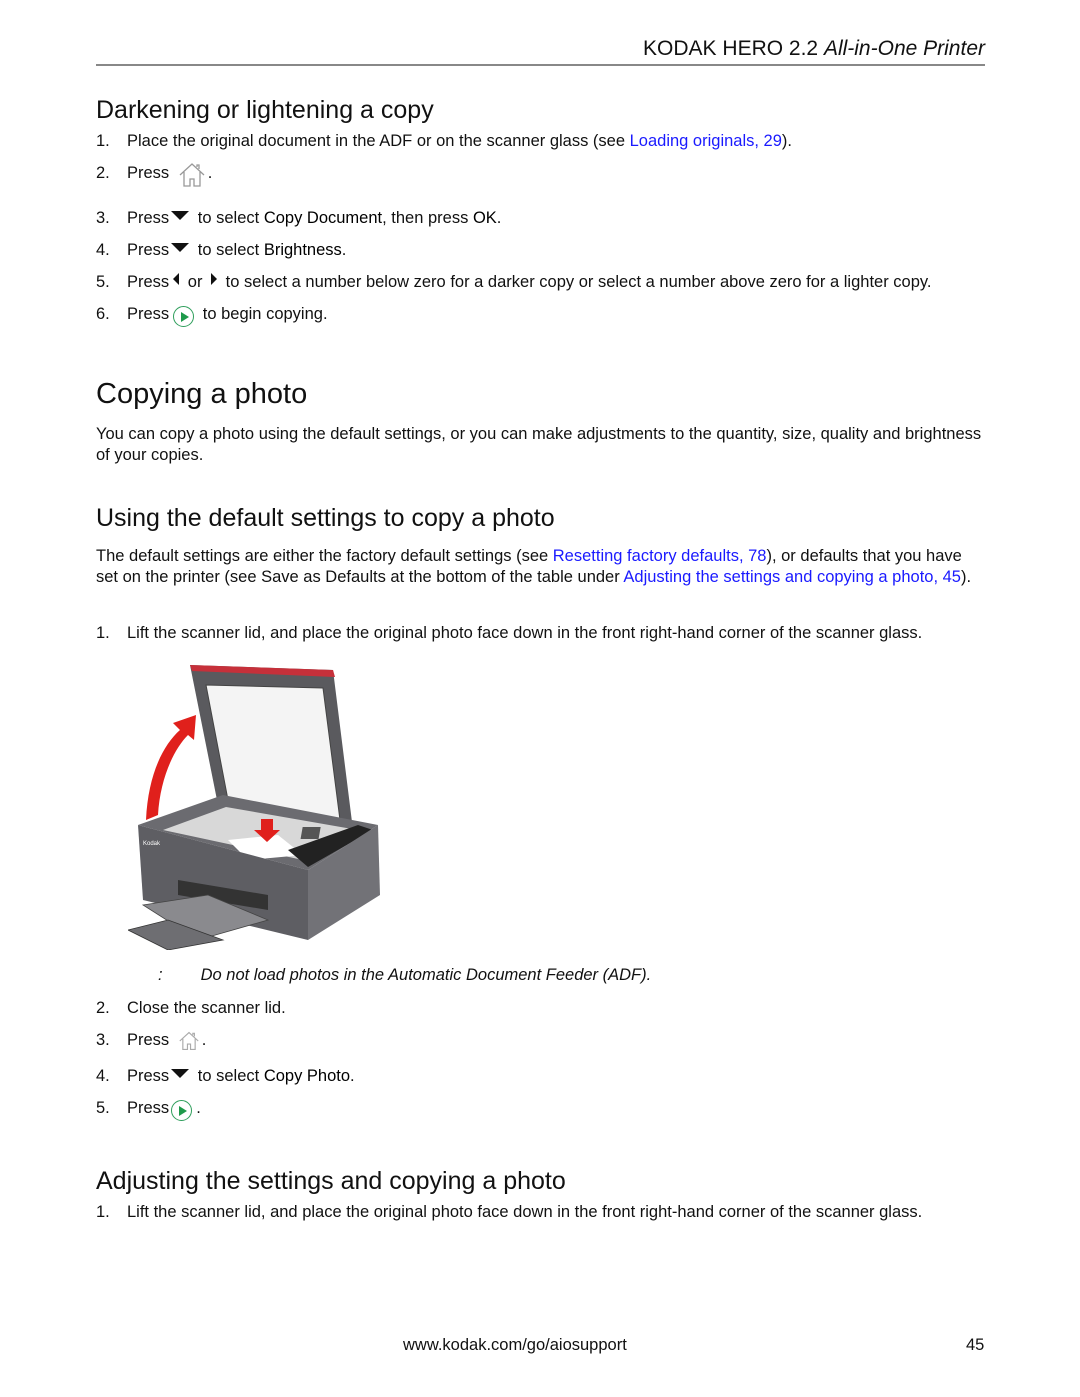  Describe the element at coordinates (484, 218) in the screenshot. I see `ok-label: OK` at that location.